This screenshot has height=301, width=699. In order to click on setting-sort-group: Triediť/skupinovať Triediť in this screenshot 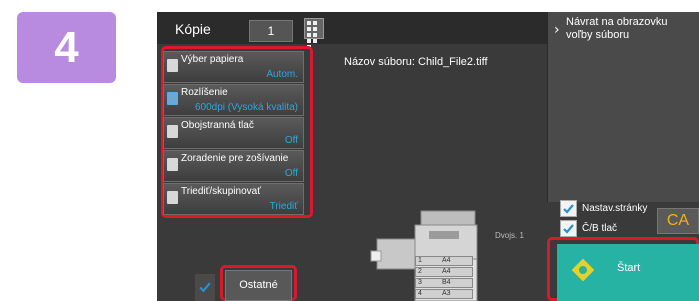, I will do `click(233, 199)`.